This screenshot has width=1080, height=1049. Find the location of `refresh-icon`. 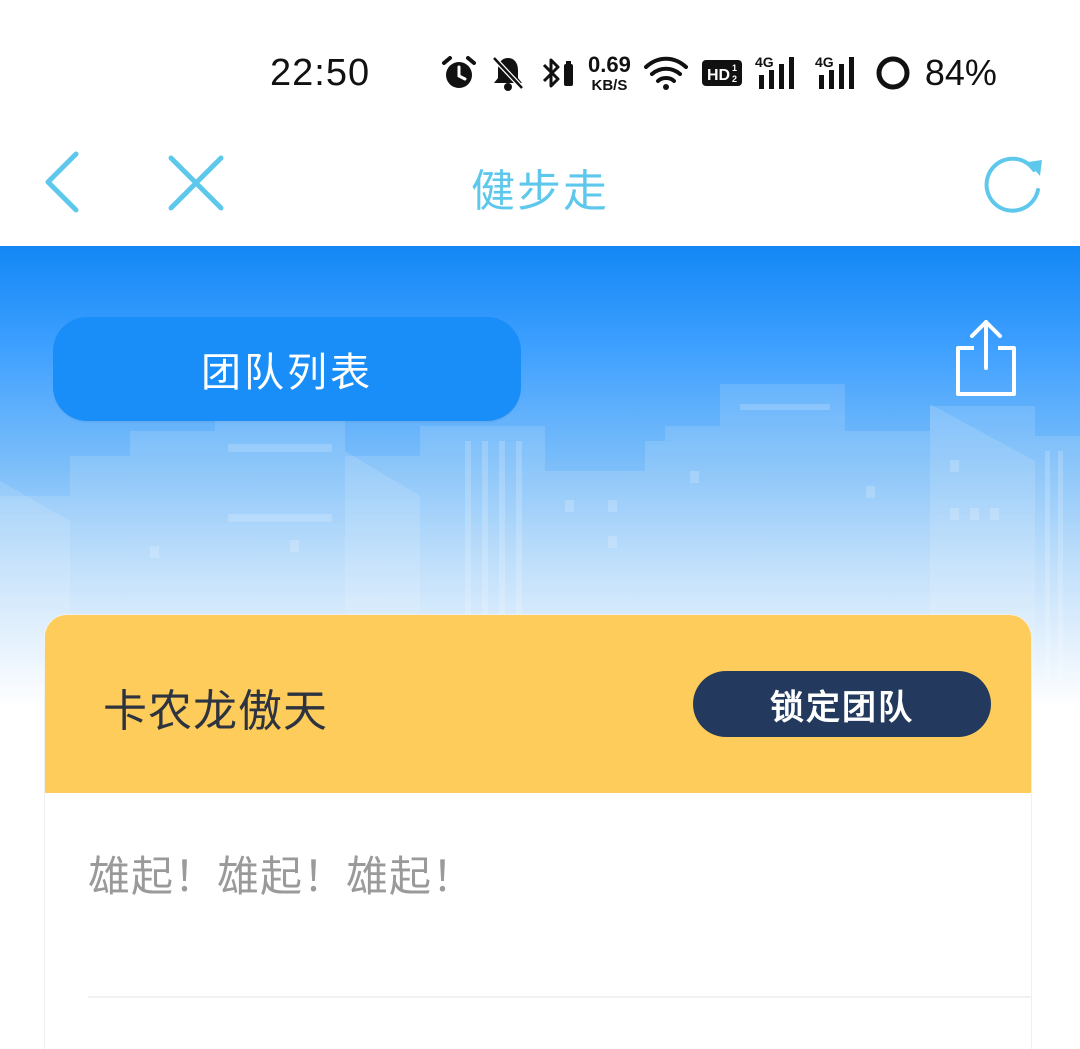

refresh-icon is located at coordinates (1013, 184).